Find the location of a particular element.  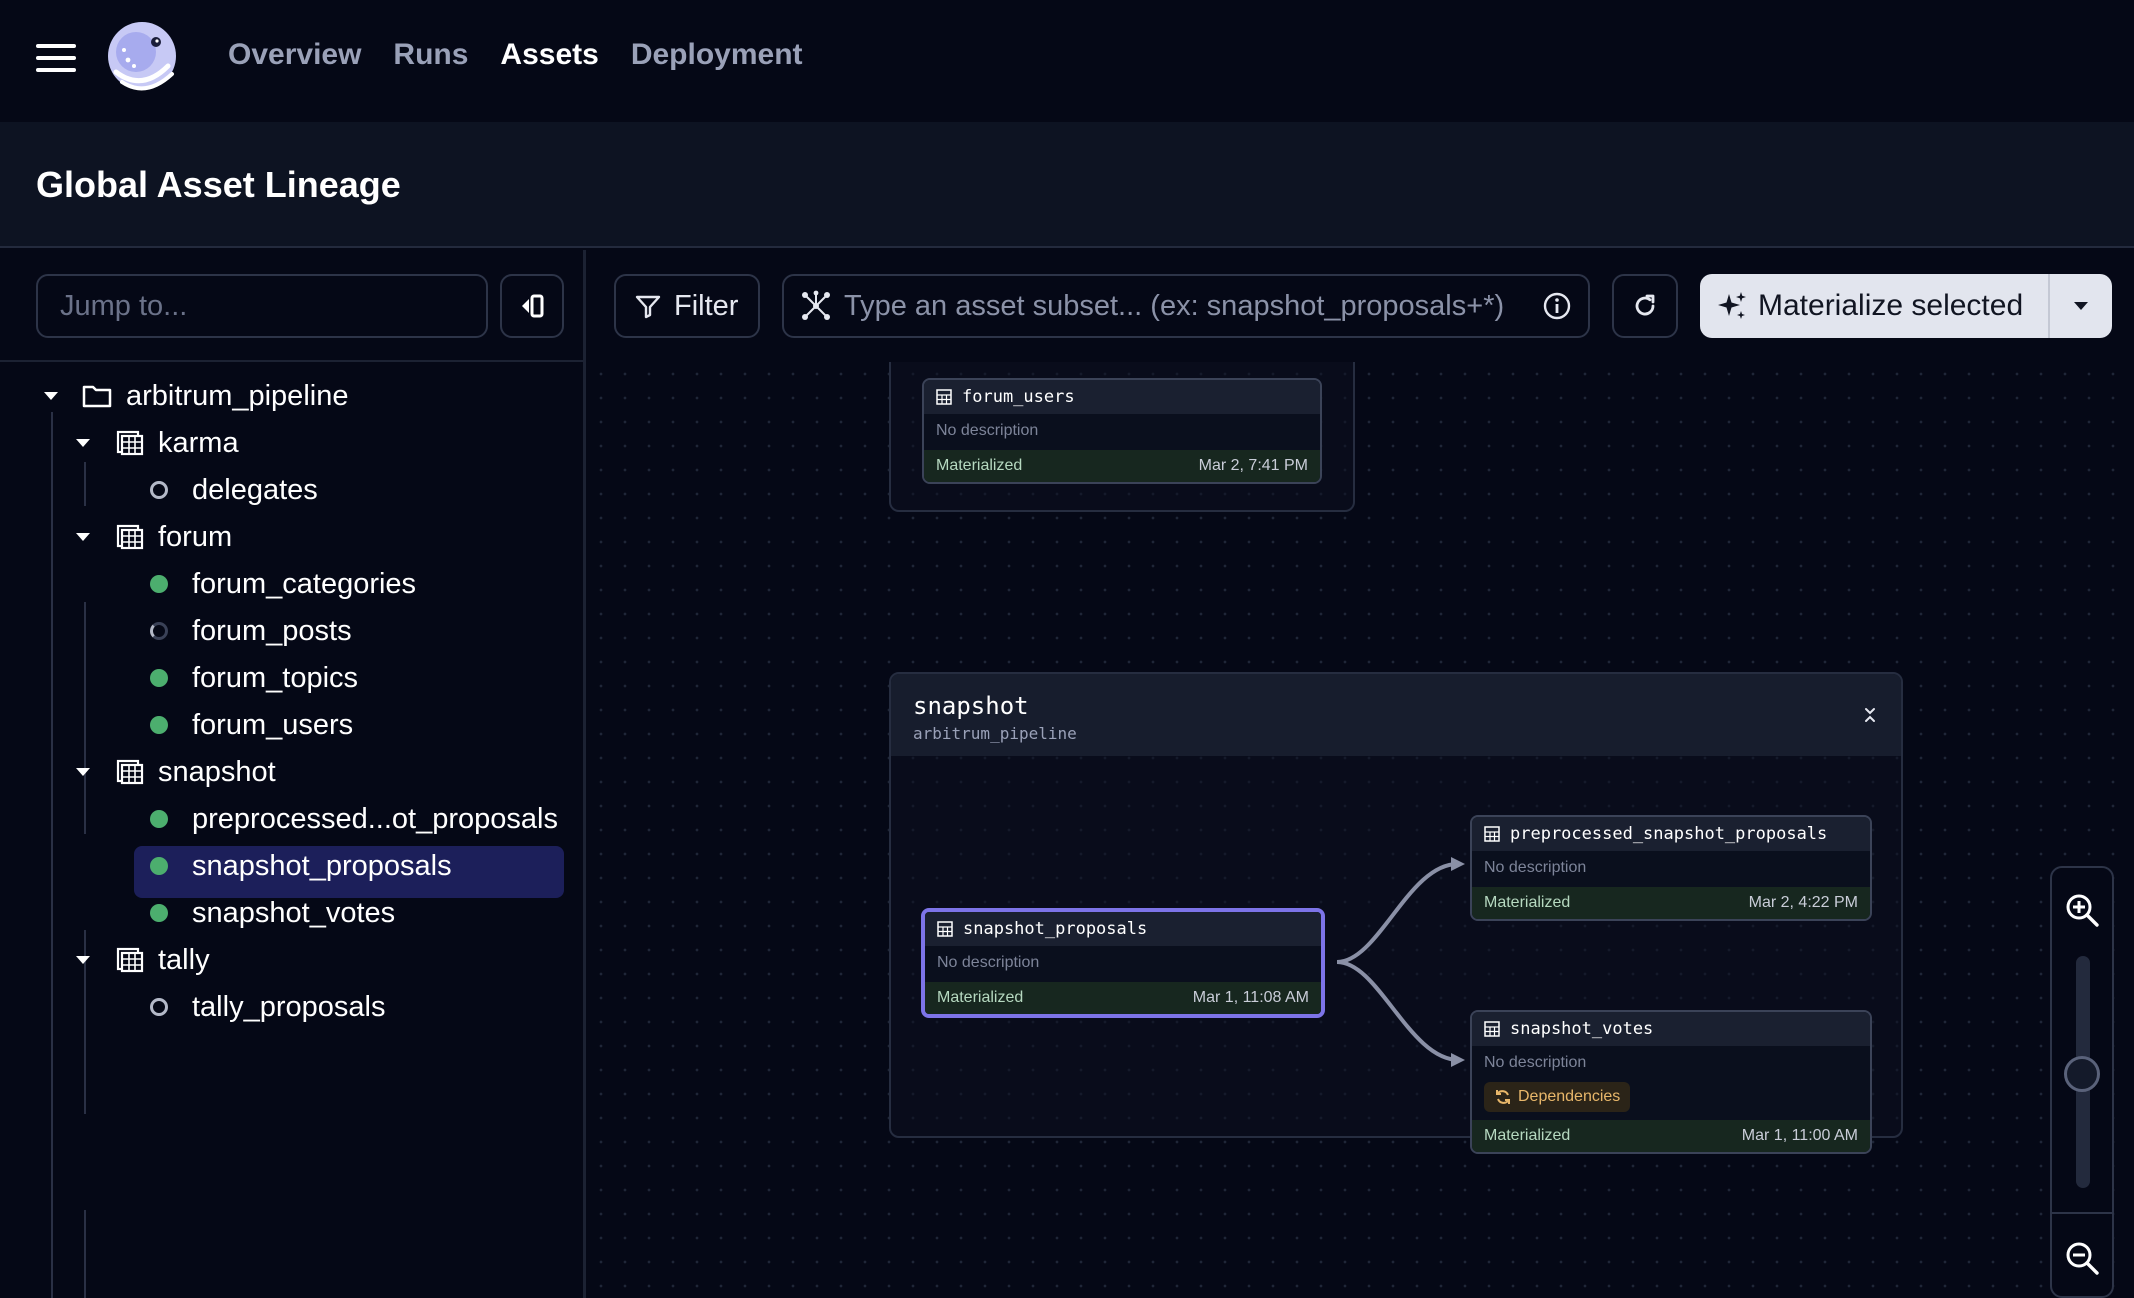

info-icon is located at coordinates (1557, 306).